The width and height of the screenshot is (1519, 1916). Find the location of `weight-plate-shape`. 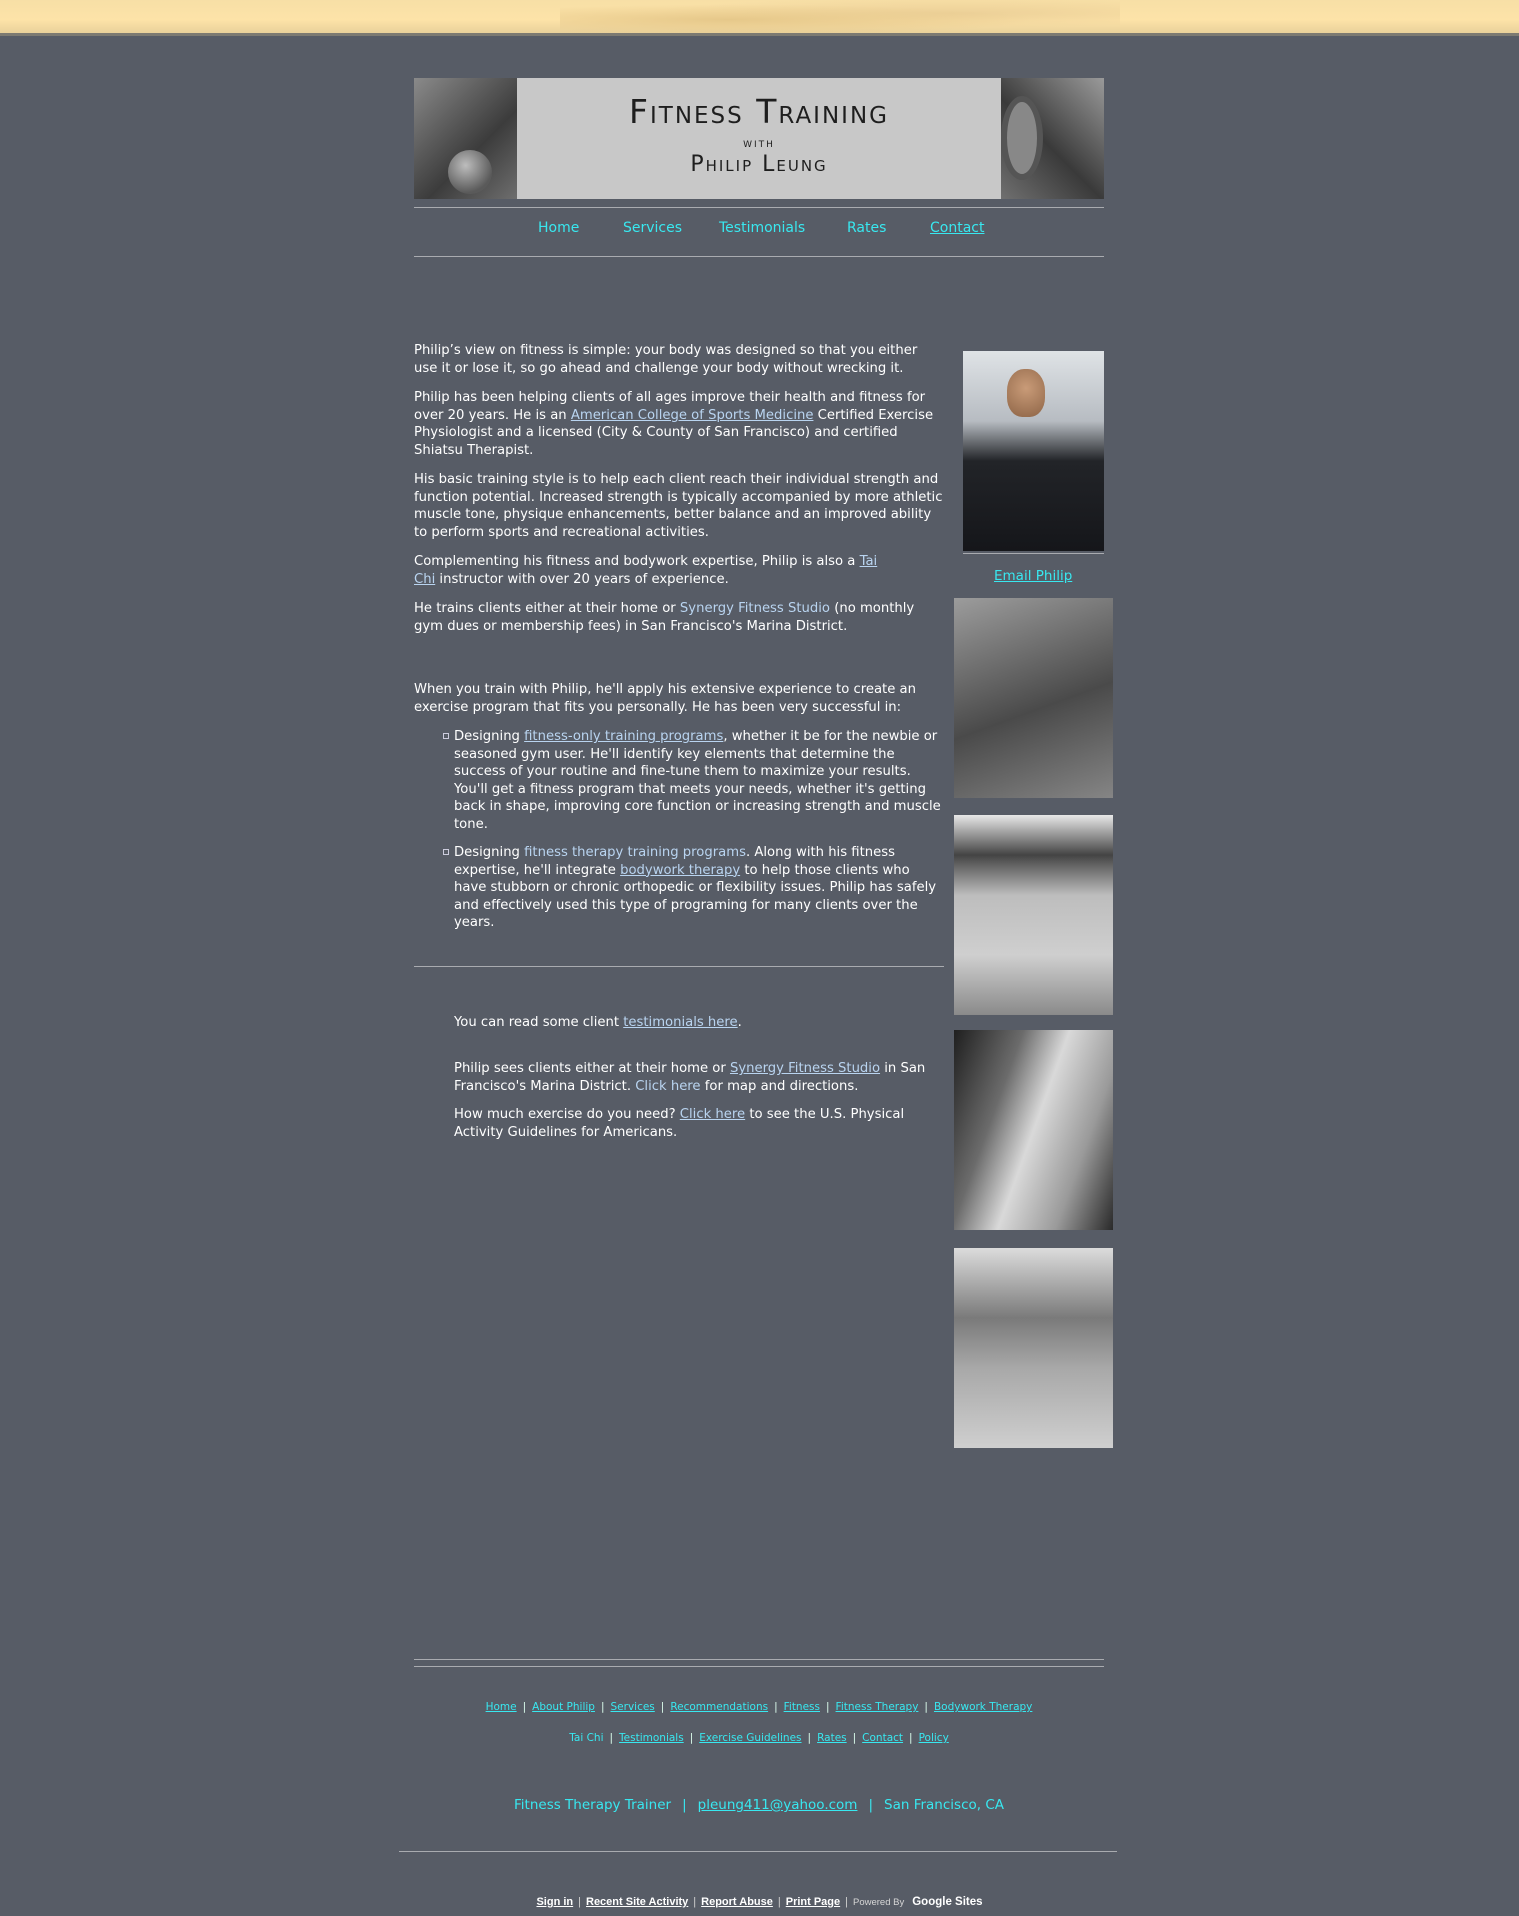

weight-plate-shape is located at coordinates (1022, 138).